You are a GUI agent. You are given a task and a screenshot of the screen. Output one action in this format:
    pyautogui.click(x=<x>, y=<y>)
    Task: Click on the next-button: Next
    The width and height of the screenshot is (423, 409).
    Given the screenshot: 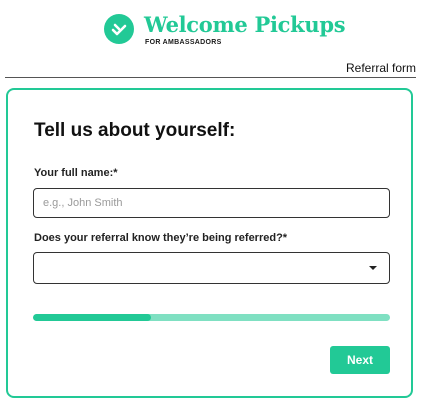 What is the action you would take?
    pyautogui.click(x=360, y=360)
    